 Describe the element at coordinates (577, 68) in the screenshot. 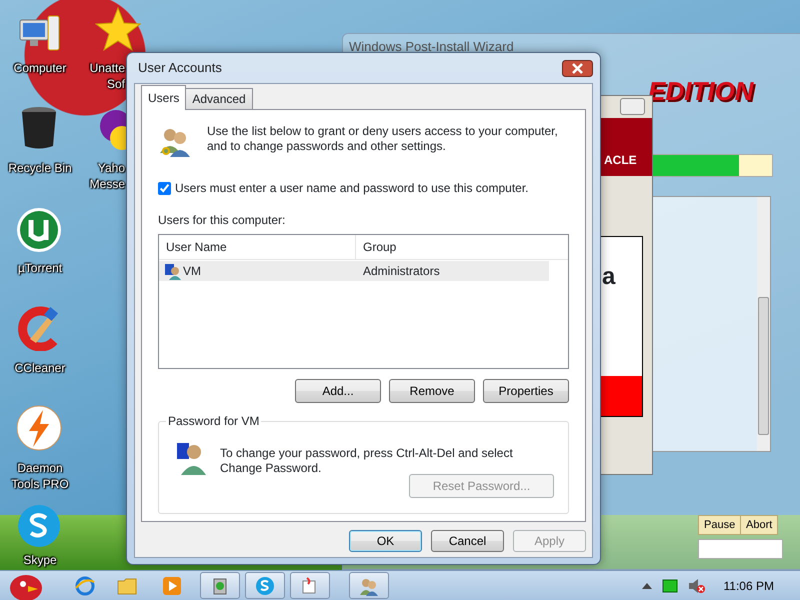

I see `close-icon` at that location.